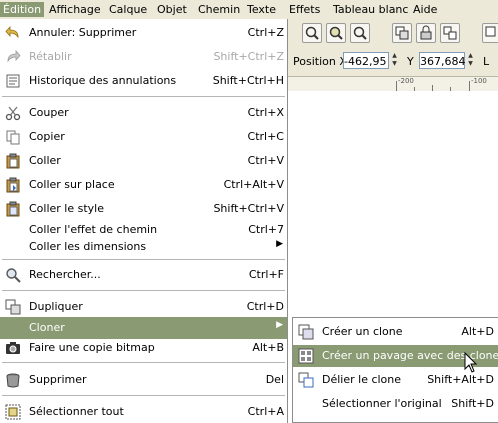  I want to click on menu-item-label: Historique des annulations, so click(103, 80).